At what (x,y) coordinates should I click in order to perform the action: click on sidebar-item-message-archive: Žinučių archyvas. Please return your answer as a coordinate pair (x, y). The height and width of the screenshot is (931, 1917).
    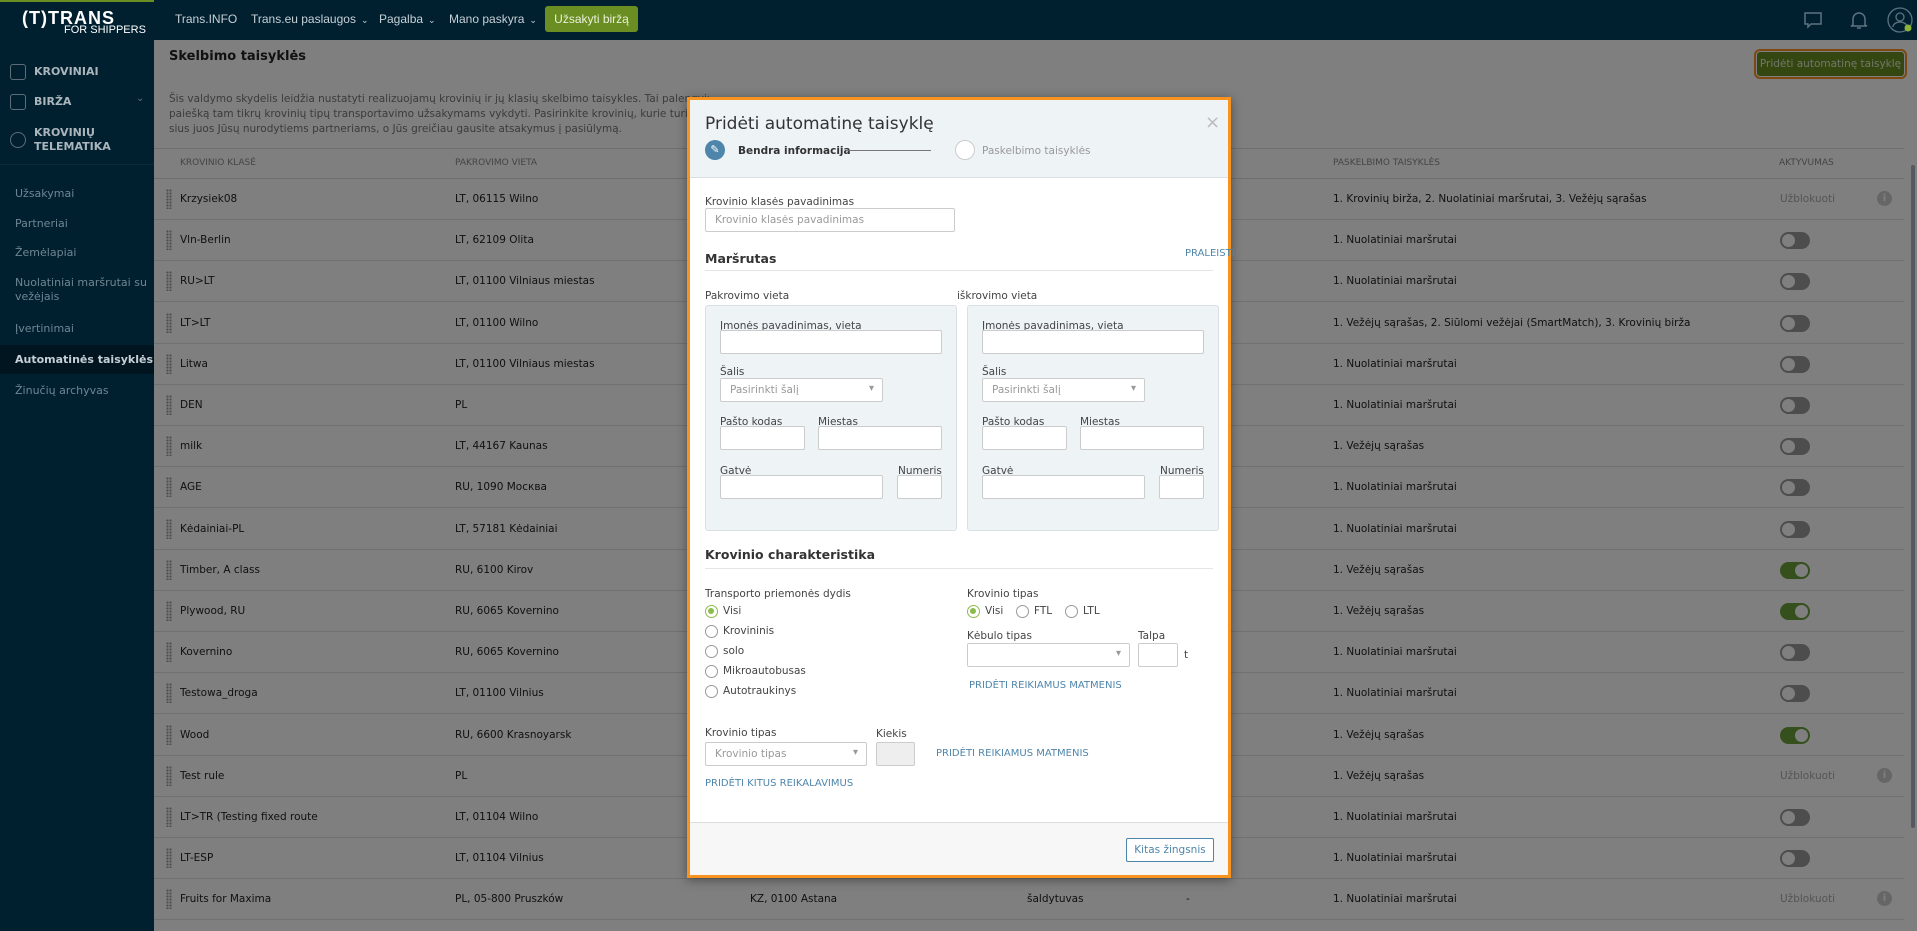
    Looking at the image, I should click on (77, 390).